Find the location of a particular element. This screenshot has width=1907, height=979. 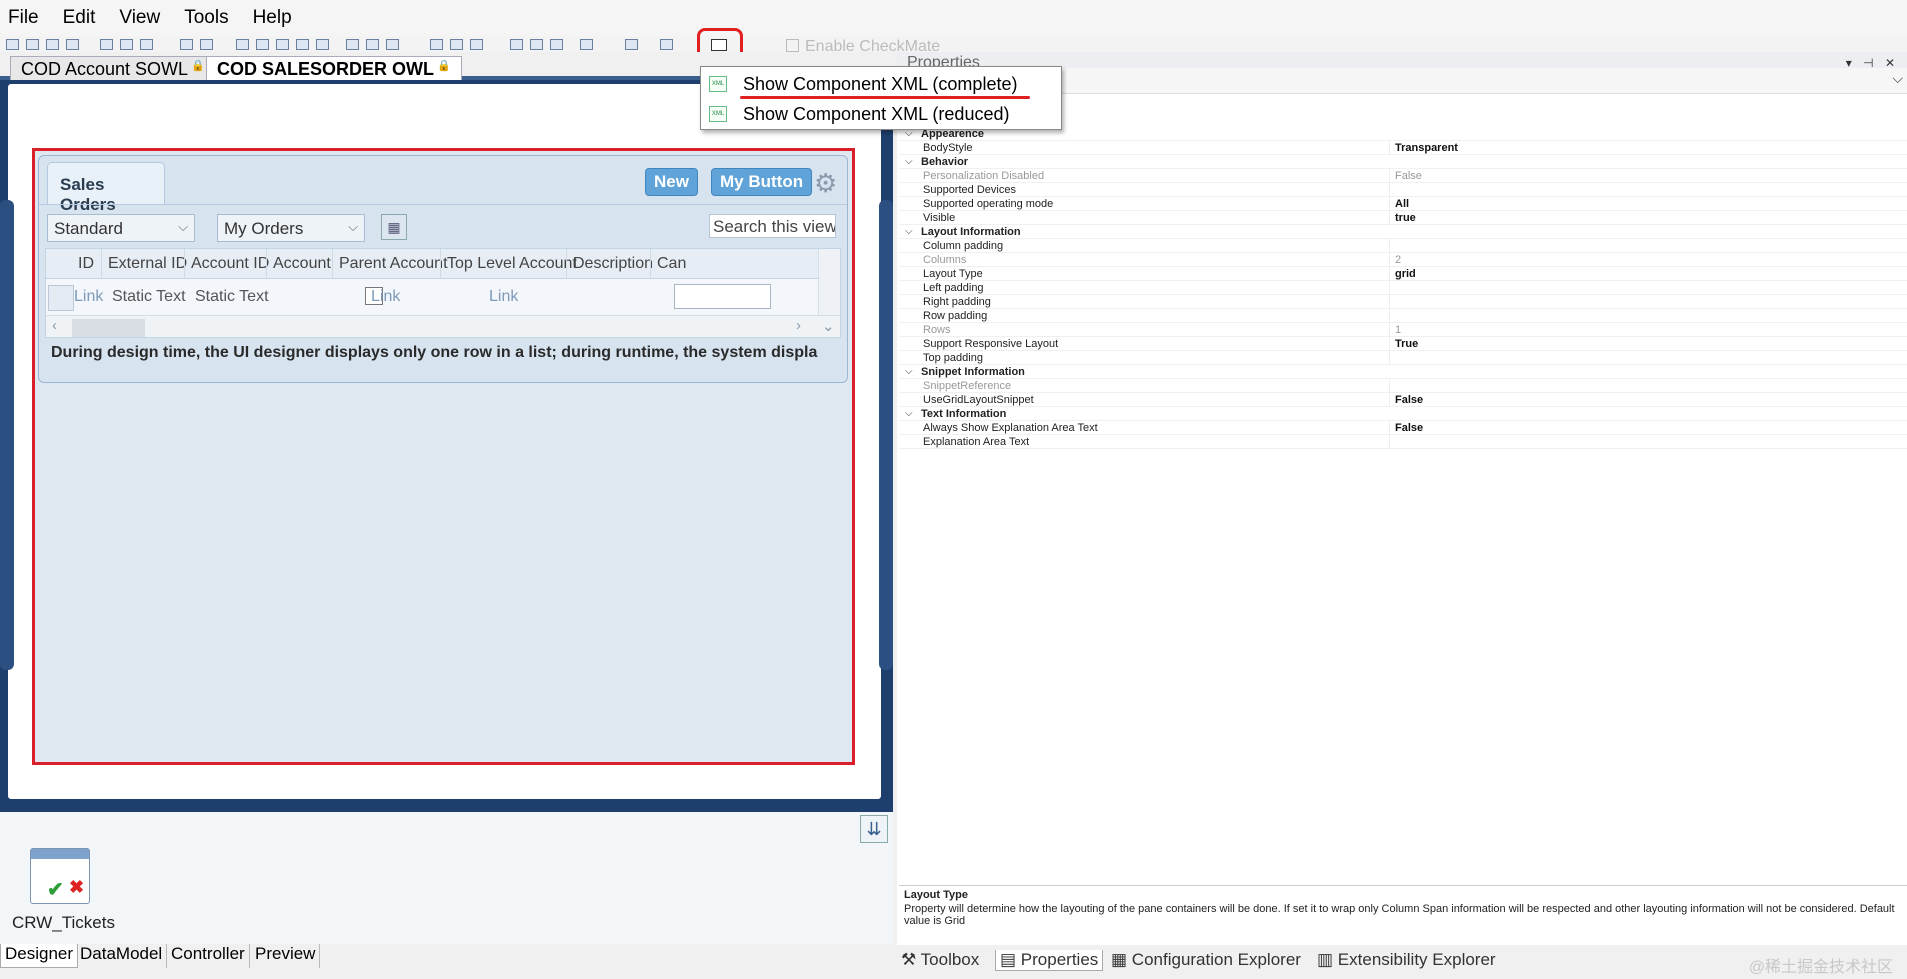

col-description: Description is located at coordinates (613, 264).